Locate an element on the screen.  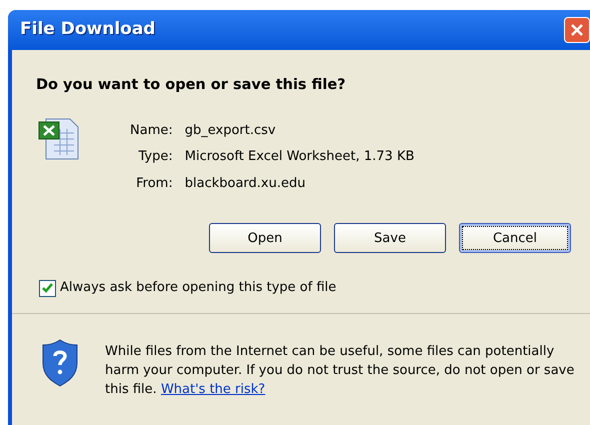
shield-question-icon is located at coordinates (60, 362).